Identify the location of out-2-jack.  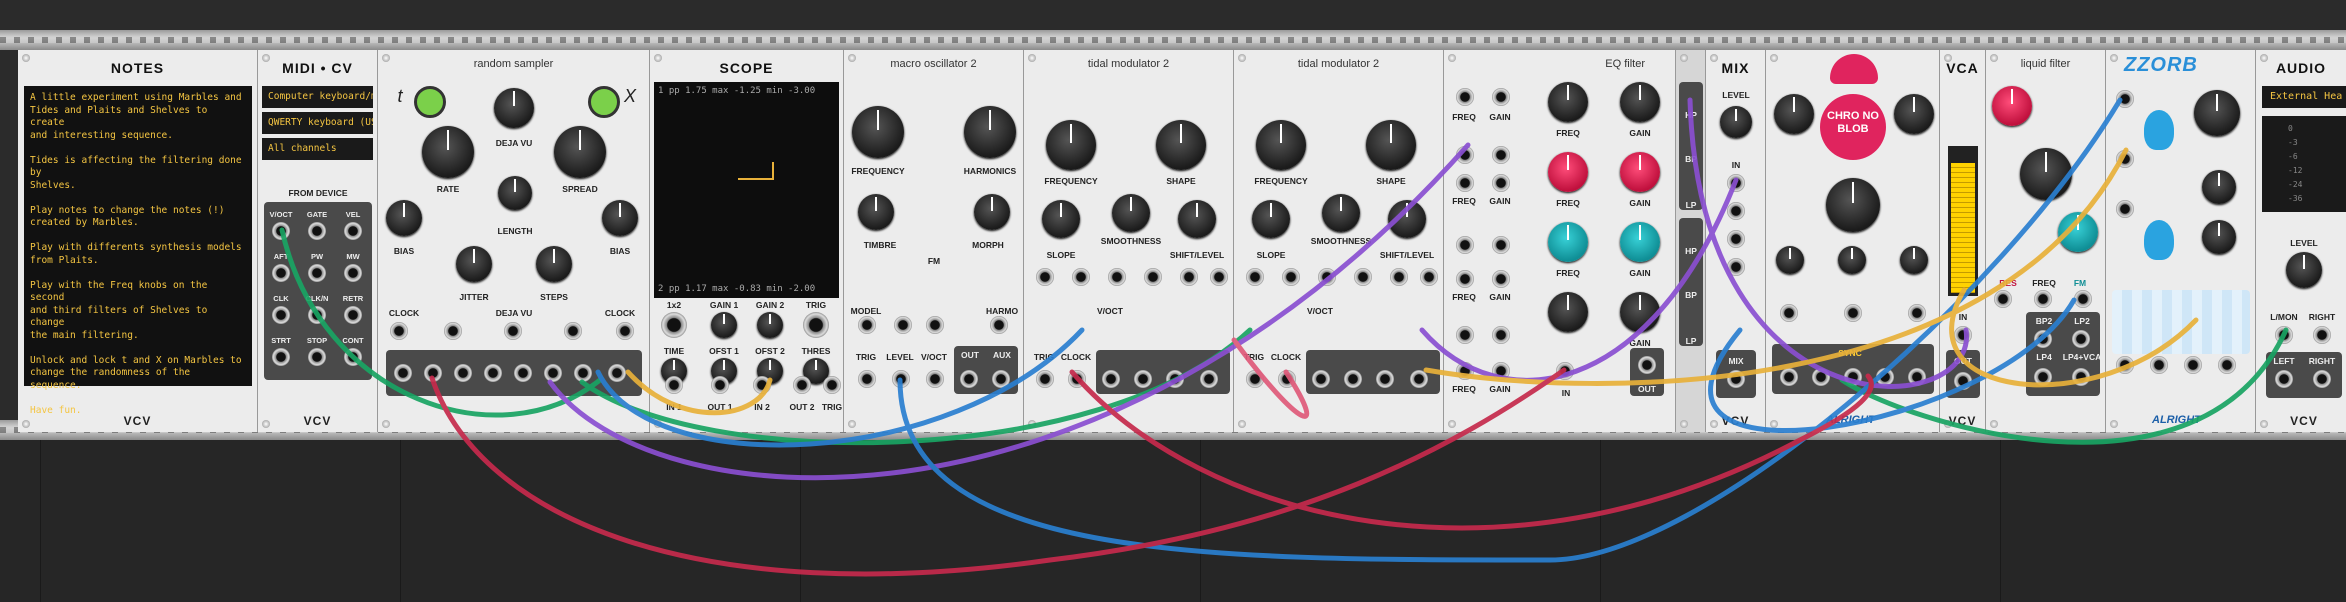
(802, 385).